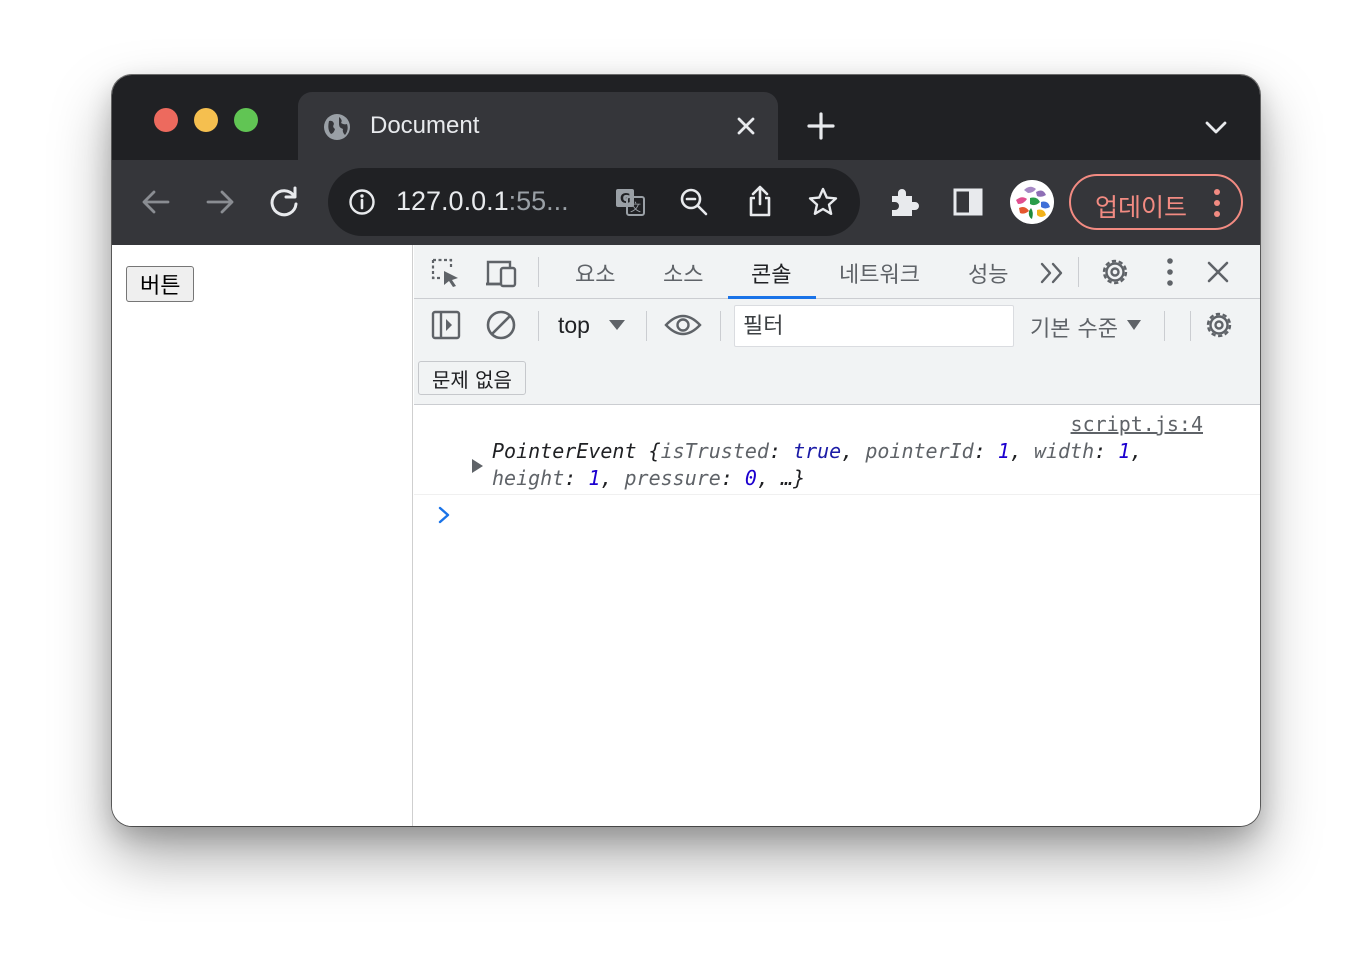  What do you see at coordinates (444, 515) in the screenshot?
I see `console-prompt-chevron-icon` at bounding box center [444, 515].